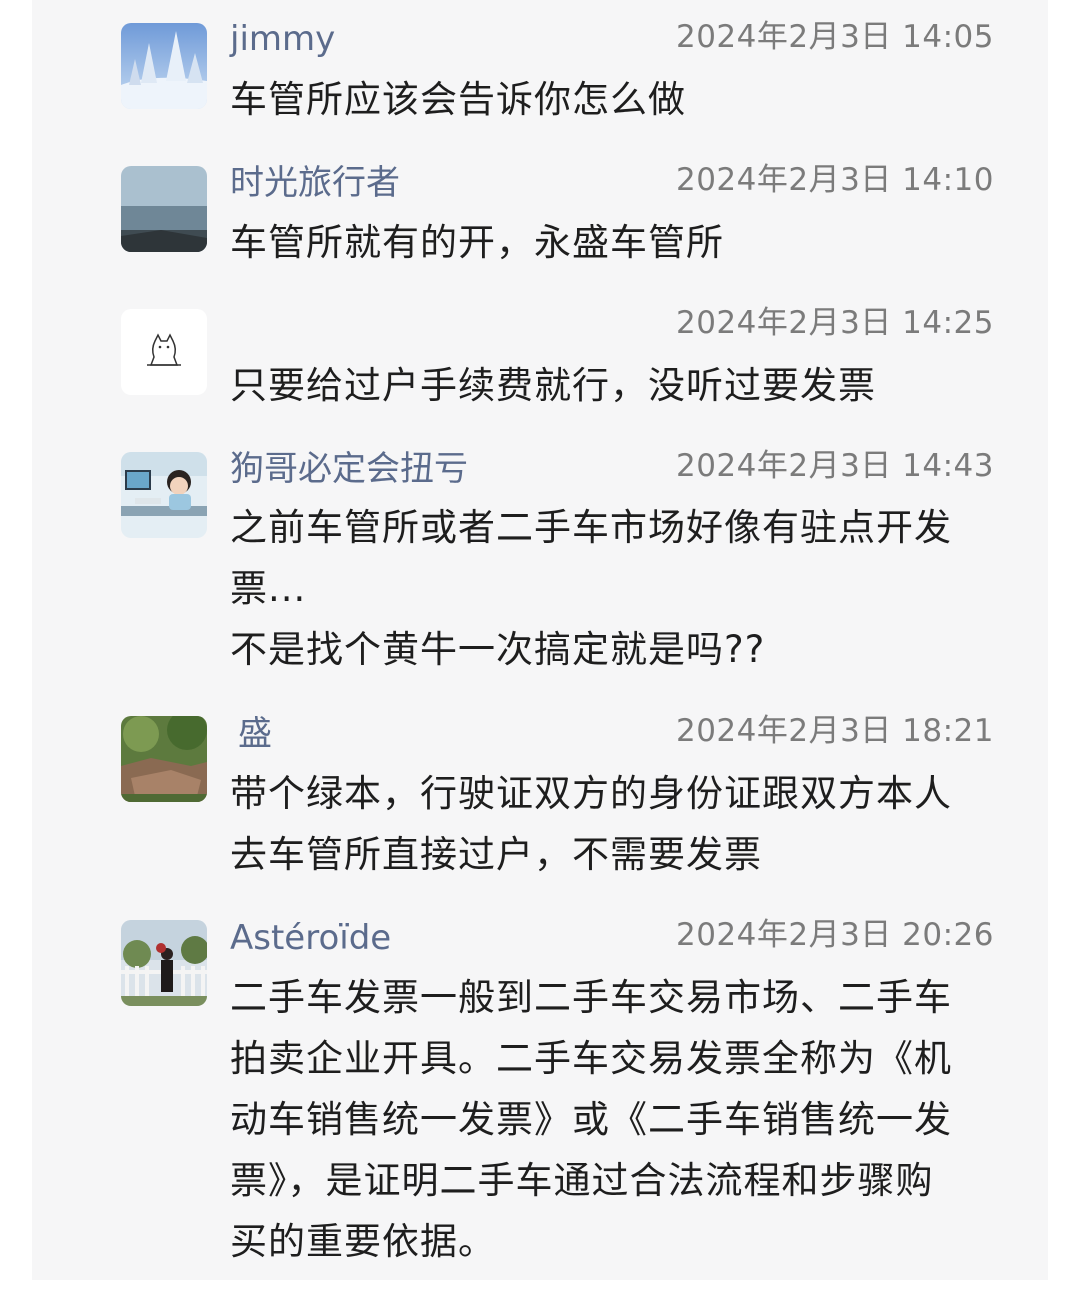  I want to click on snowy-trees-avatar, so click(164, 66).